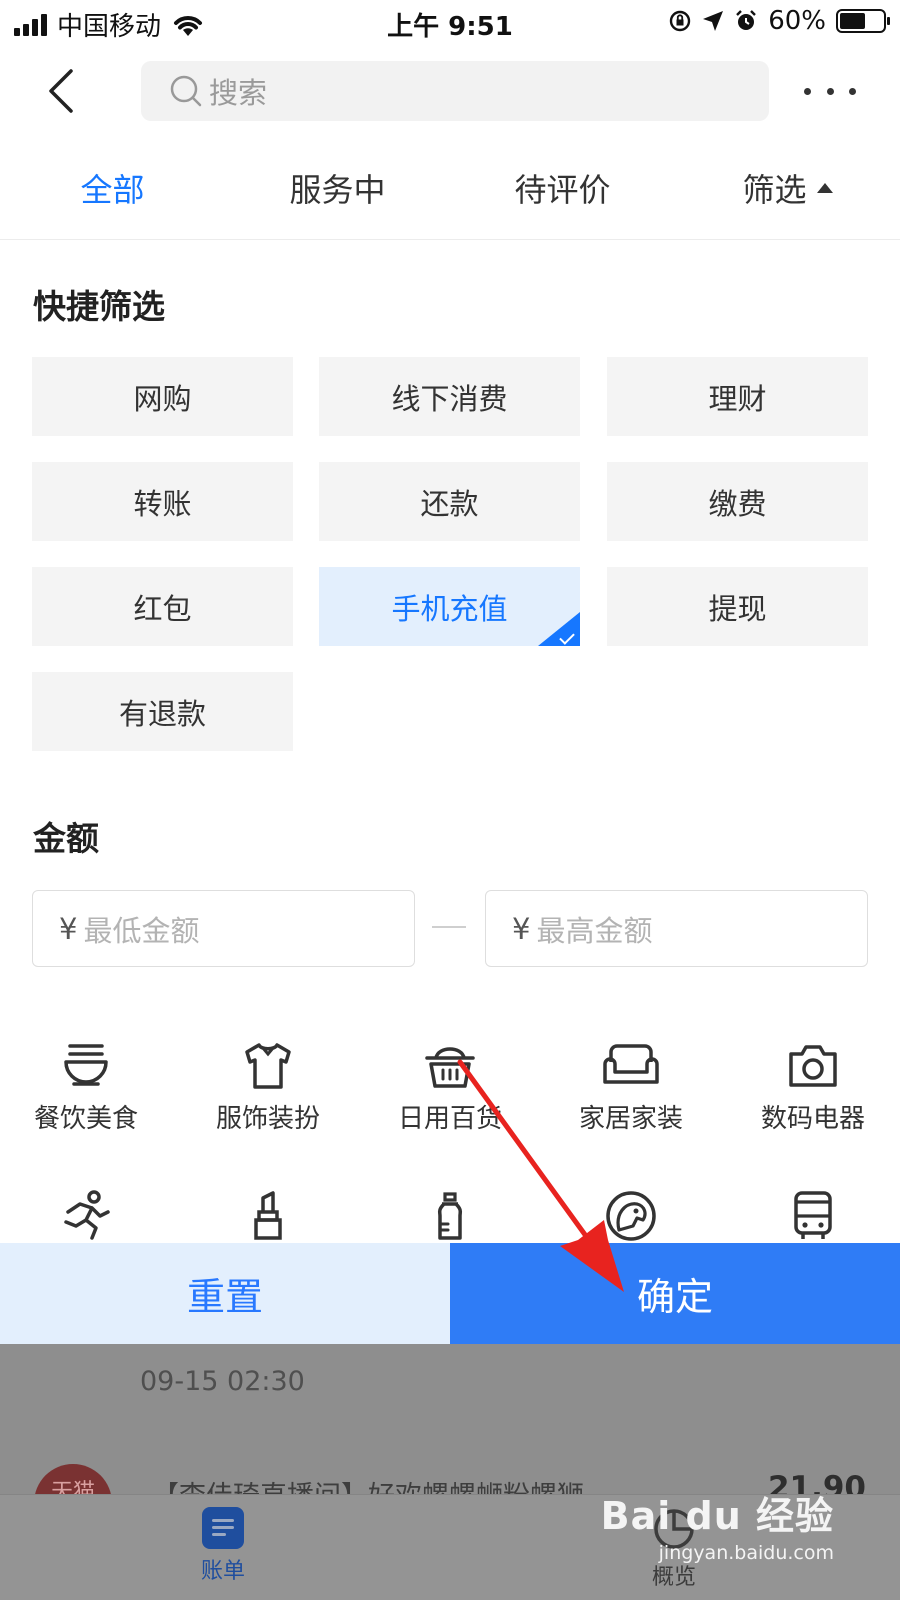 The image size is (900, 1600). What do you see at coordinates (812, 1119) in the screenshot?
I see `category-label: 数码电器` at bounding box center [812, 1119].